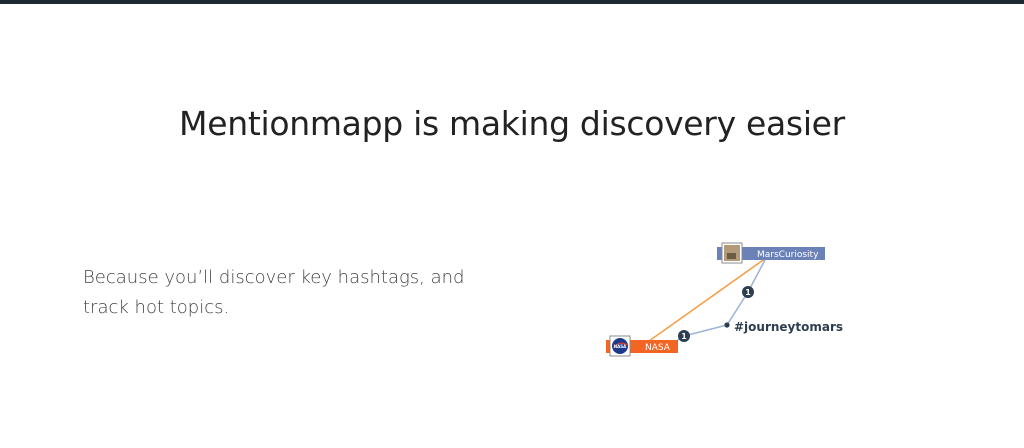 This screenshot has height=448, width=1024. Describe the element at coordinates (658, 348) in the screenshot. I see `node-label-nasa: NASA` at that location.